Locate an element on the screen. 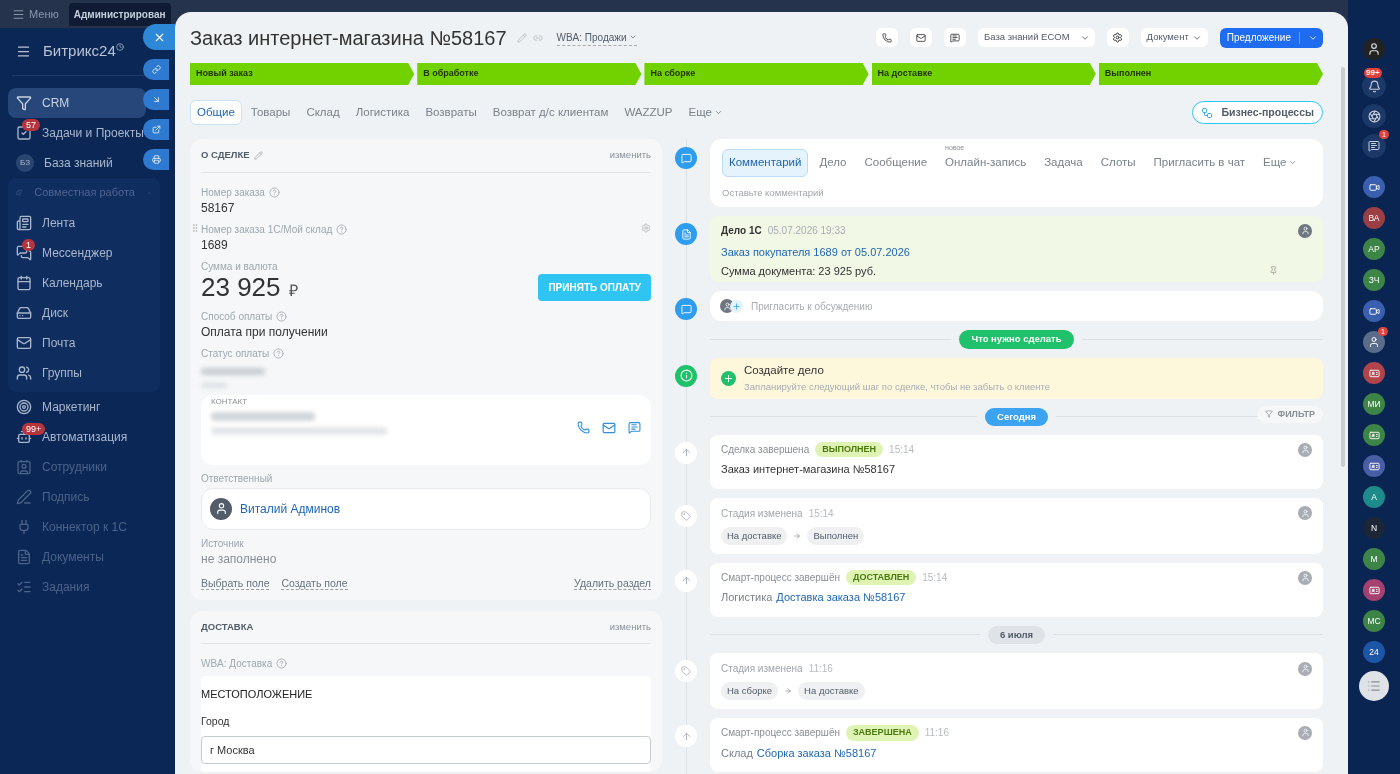  sidebar-item: Группы is located at coordinates (77, 372).